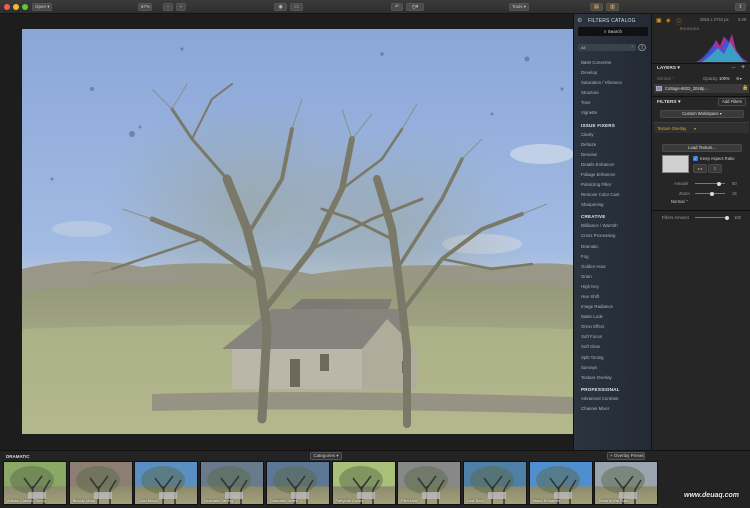 The width and height of the screenshot is (750, 508). I want to click on compare-icon: ▭, so click(296, 7).